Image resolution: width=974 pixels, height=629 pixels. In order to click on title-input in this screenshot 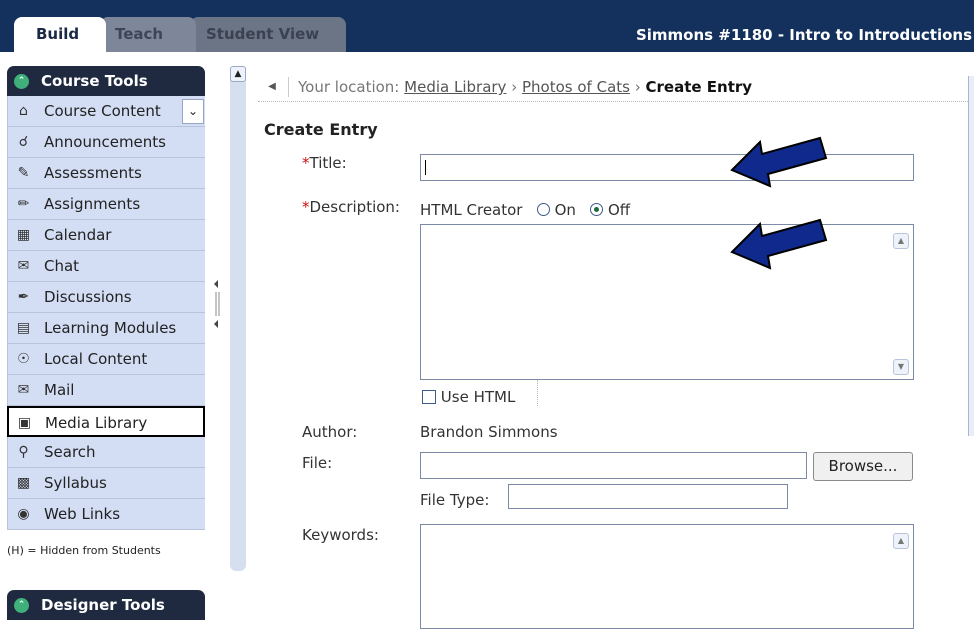, I will do `click(667, 167)`.